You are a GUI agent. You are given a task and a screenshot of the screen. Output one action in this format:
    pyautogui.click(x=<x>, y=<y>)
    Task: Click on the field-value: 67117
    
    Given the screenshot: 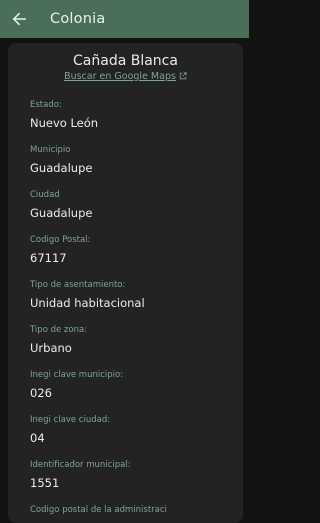 What is the action you would take?
    pyautogui.click(x=48, y=258)
    